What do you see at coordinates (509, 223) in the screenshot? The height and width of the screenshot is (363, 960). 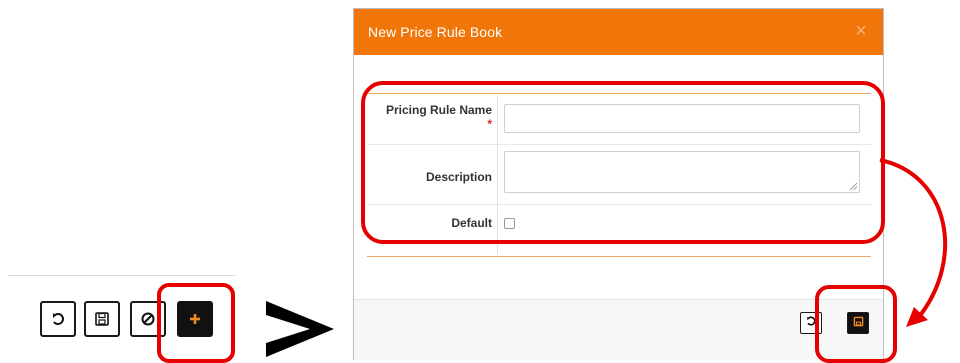 I see `default-checkbox` at bounding box center [509, 223].